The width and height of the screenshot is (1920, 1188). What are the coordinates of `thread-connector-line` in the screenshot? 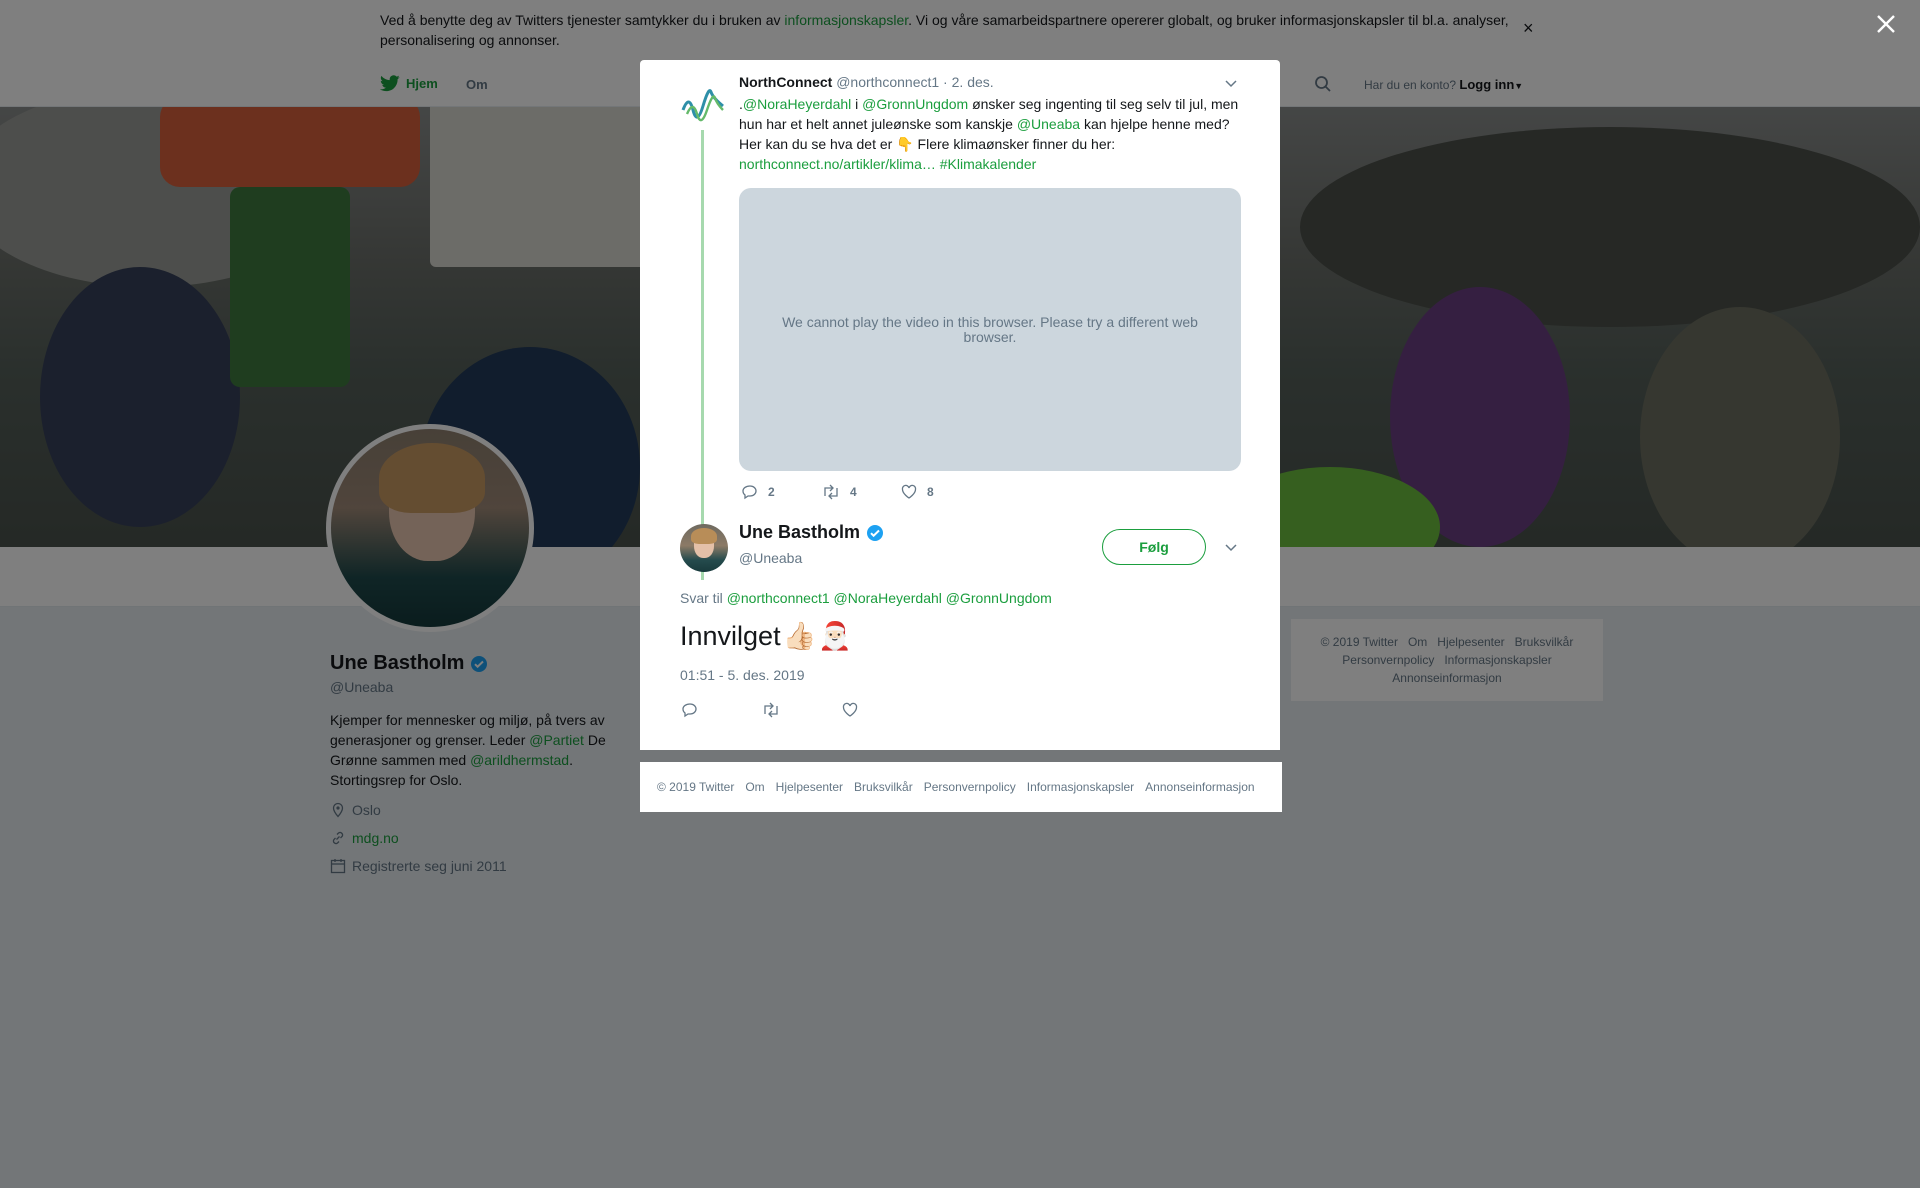 It's located at (702, 355).